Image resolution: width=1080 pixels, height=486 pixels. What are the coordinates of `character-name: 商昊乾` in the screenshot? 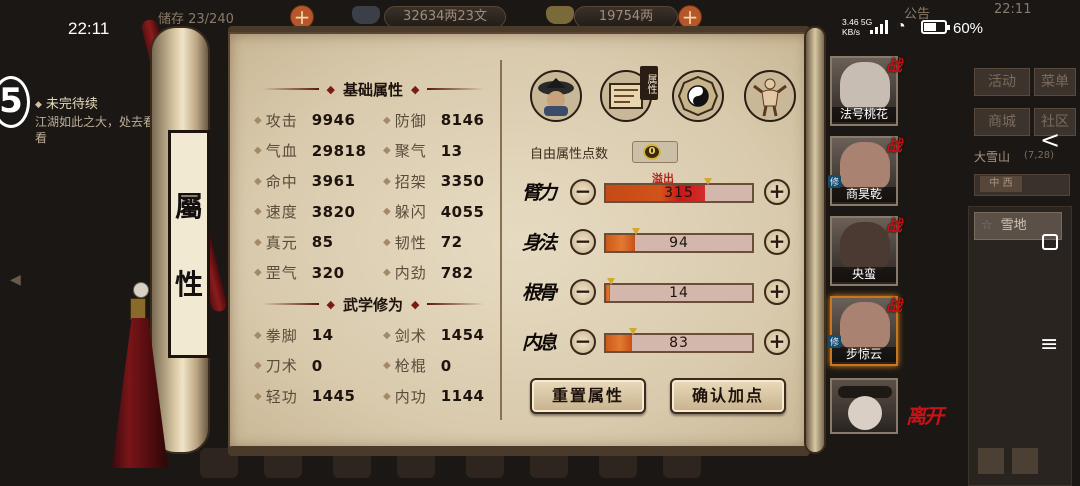 It's located at (864, 194).